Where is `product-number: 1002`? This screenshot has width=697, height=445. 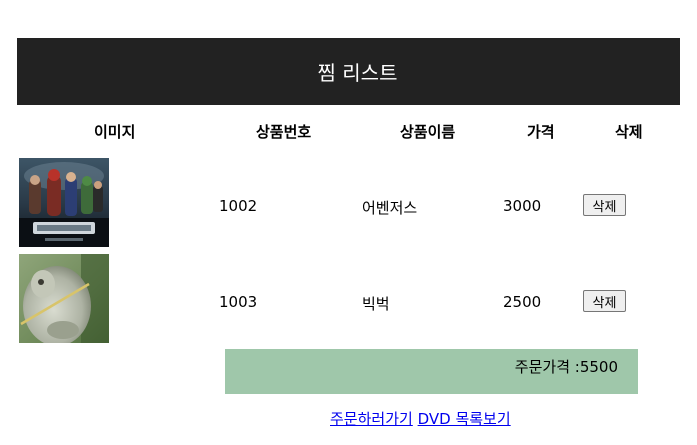
product-number: 1002 is located at coordinates (238, 206).